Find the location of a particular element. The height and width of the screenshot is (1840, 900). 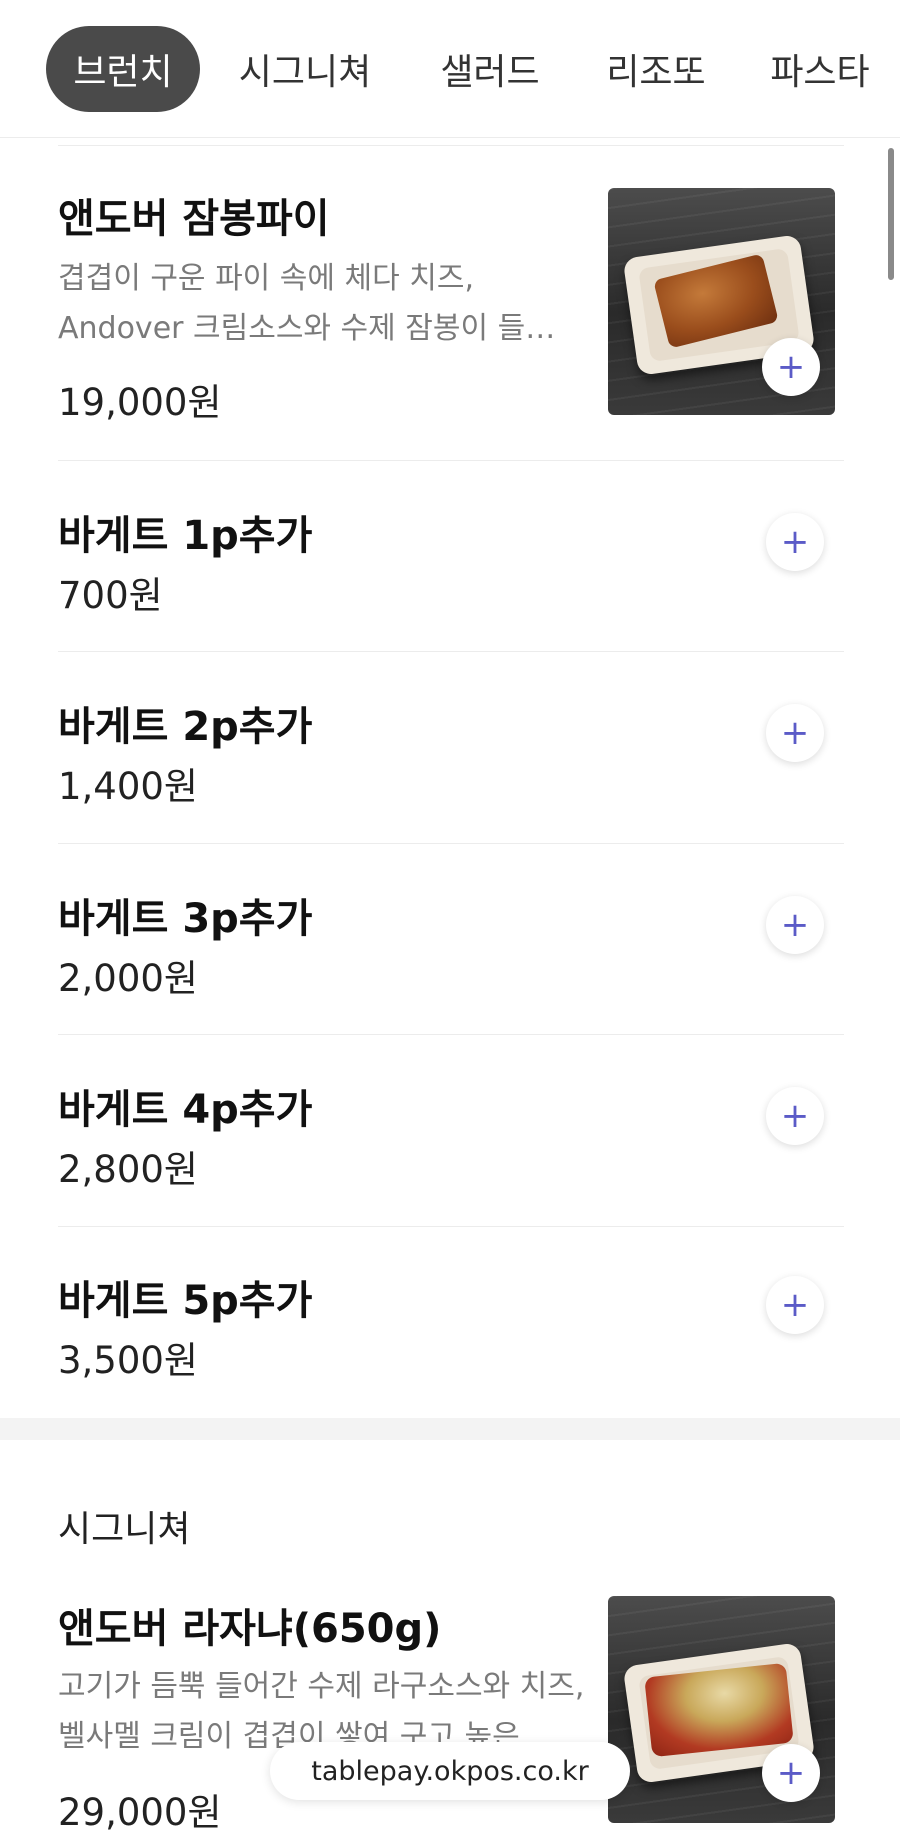

item-name: 바게트 4p추가 is located at coordinates (185, 1110).